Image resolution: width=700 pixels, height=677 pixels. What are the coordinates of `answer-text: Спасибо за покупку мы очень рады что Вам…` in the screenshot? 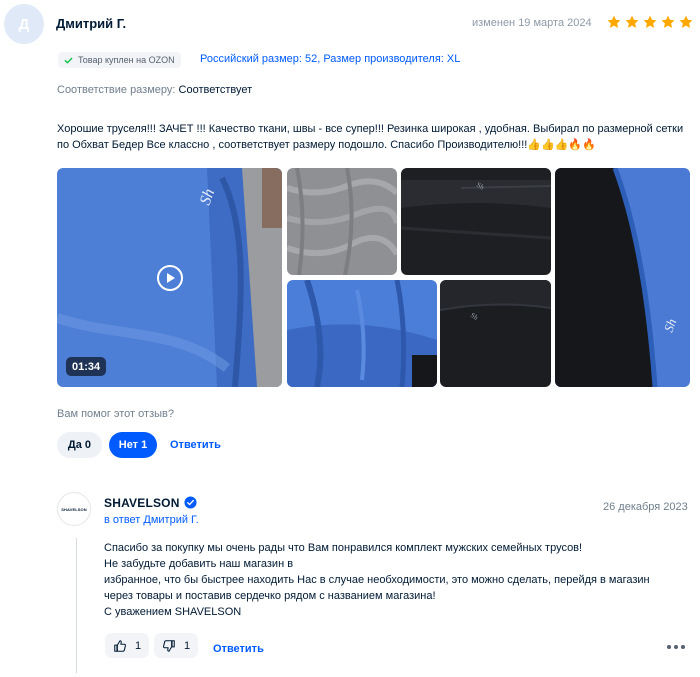 It's located at (394, 580).